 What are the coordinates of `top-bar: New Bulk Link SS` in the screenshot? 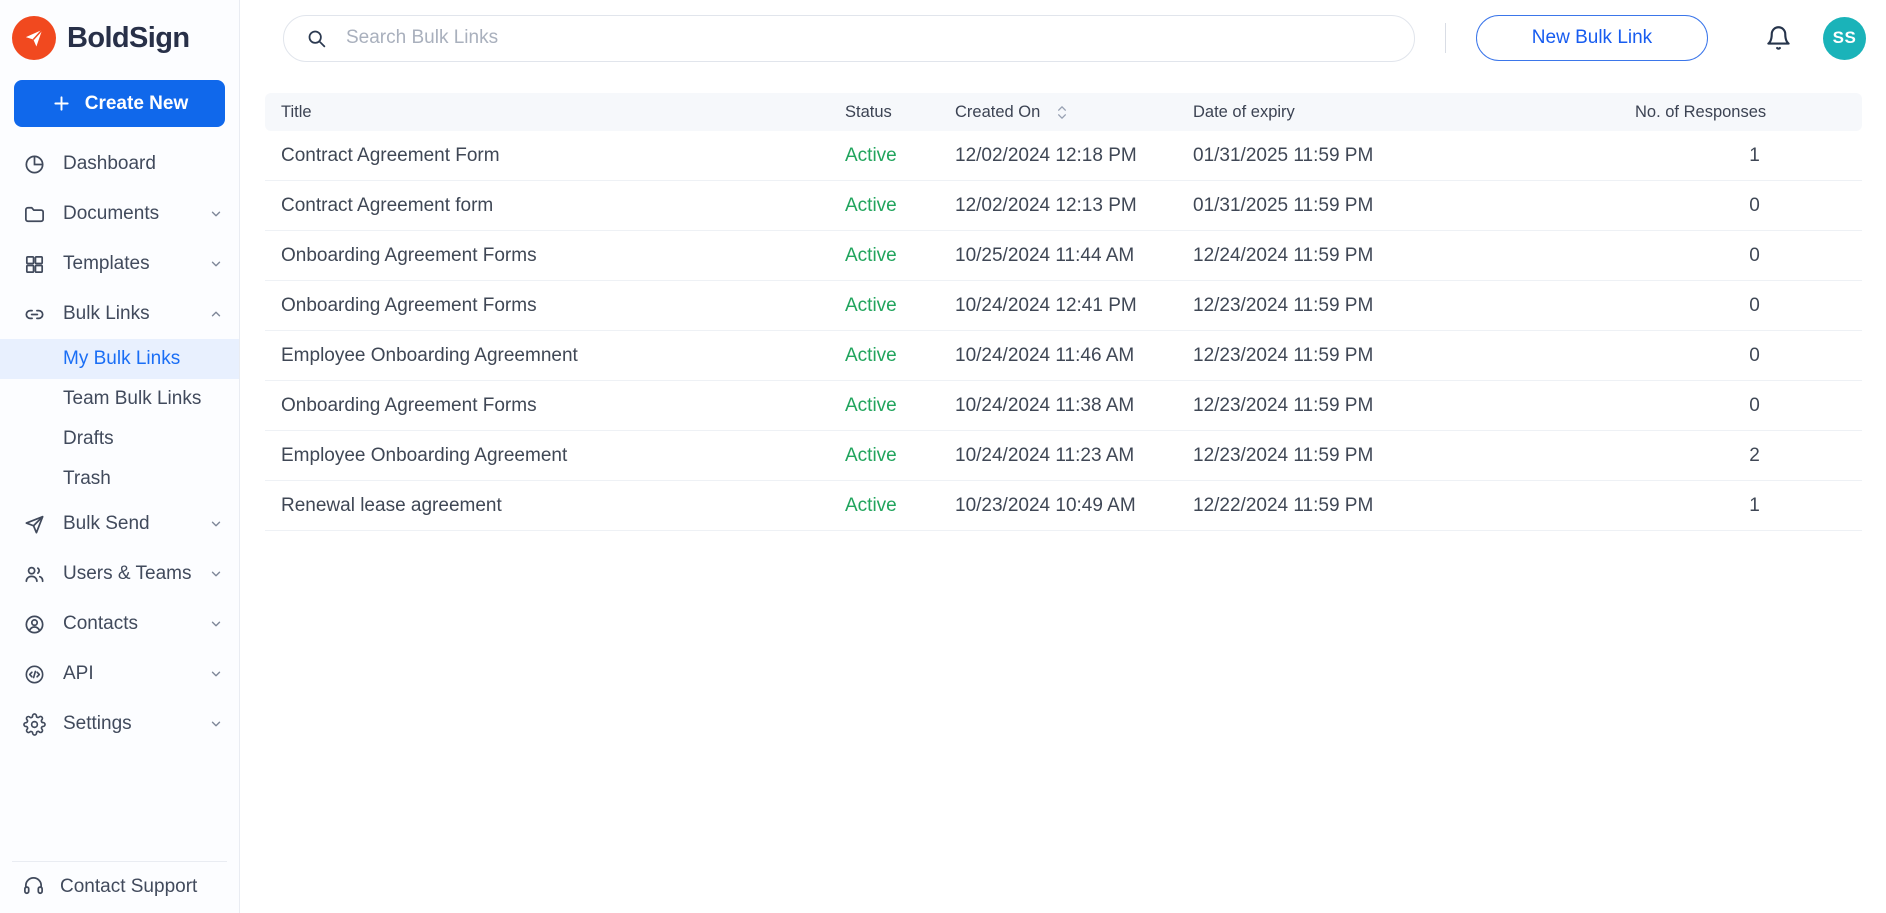 It's located at (1063, 38).